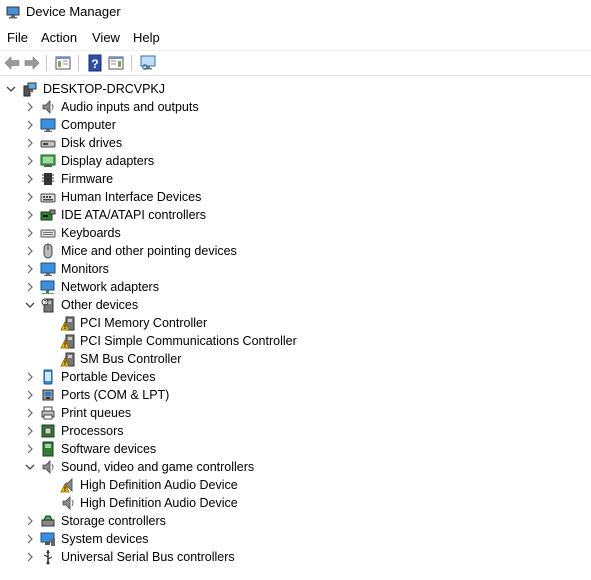 The image size is (591, 580). I want to click on tree-item-label: Storage controllers, so click(113, 521).